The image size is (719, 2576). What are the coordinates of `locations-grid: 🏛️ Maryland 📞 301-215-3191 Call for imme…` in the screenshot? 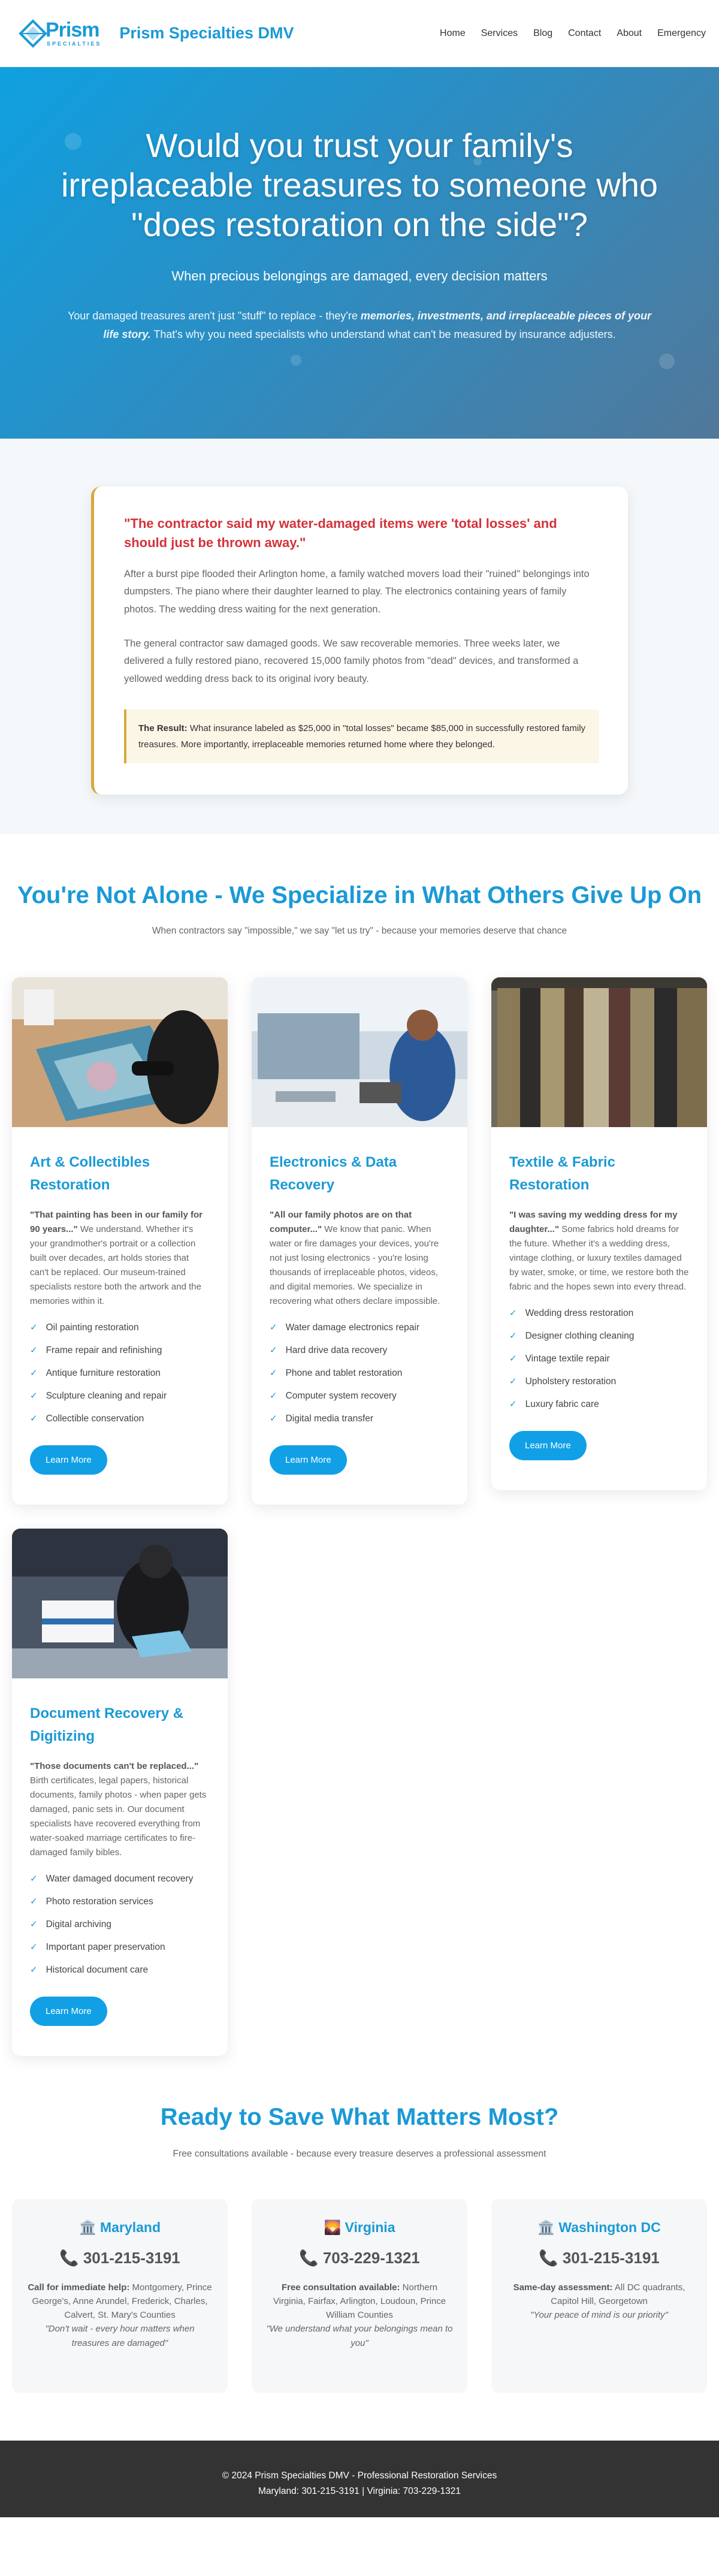 It's located at (359, 2295).